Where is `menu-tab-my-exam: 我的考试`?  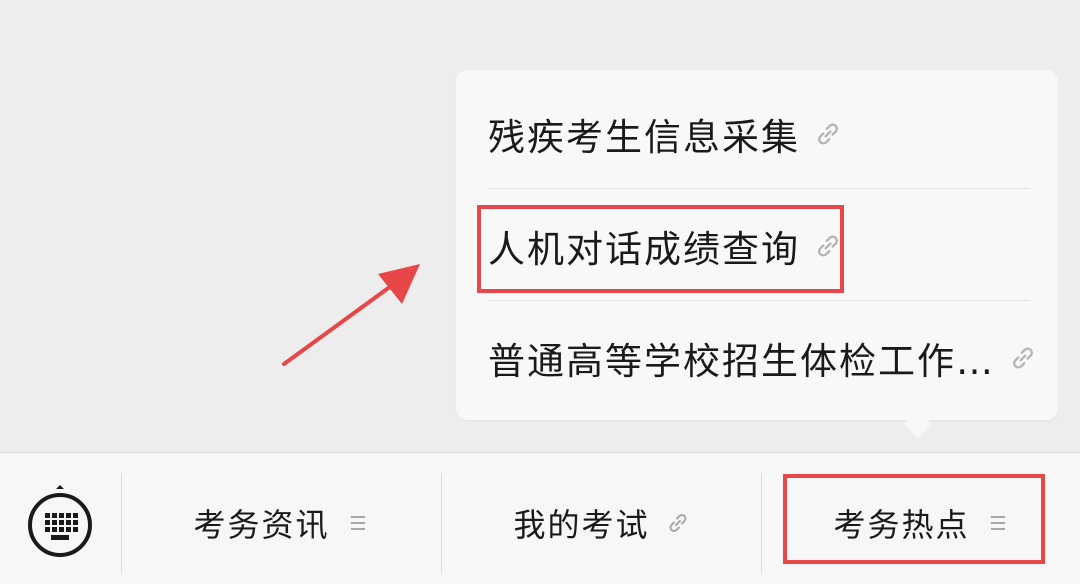 menu-tab-my-exam: 我的考试 is located at coordinates (601, 523).